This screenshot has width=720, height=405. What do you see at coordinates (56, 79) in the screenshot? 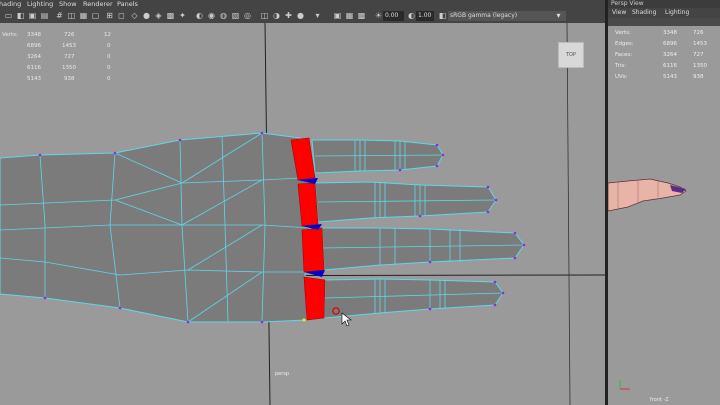
I see `hud-row-uvs: UVs: 5143 938 0` at bounding box center [56, 79].